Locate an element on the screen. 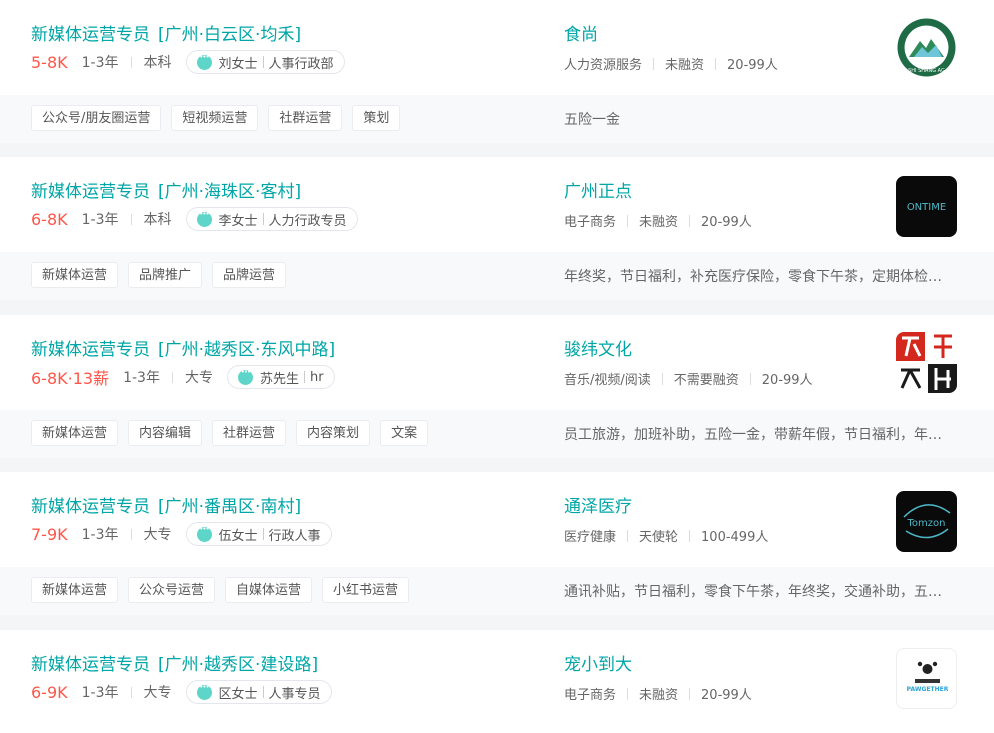  recruiter-chat-button: 伍女士 行政人事 is located at coordinates (258, 534).